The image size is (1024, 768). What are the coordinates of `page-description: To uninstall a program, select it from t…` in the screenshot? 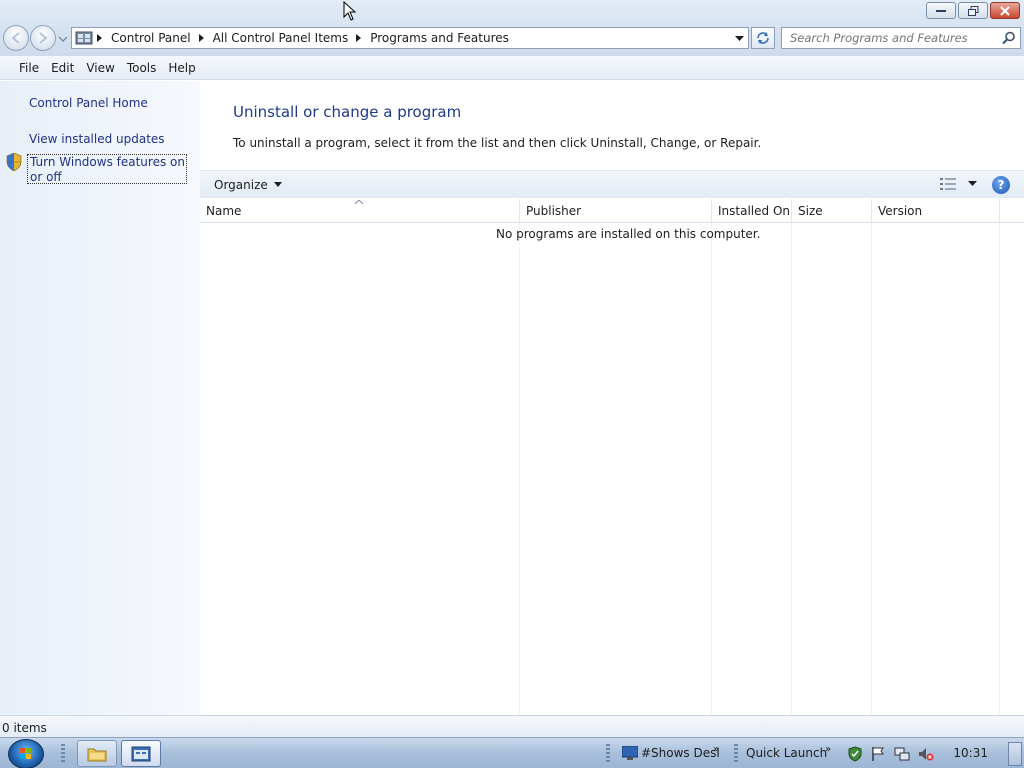 It's located at (497, 143).